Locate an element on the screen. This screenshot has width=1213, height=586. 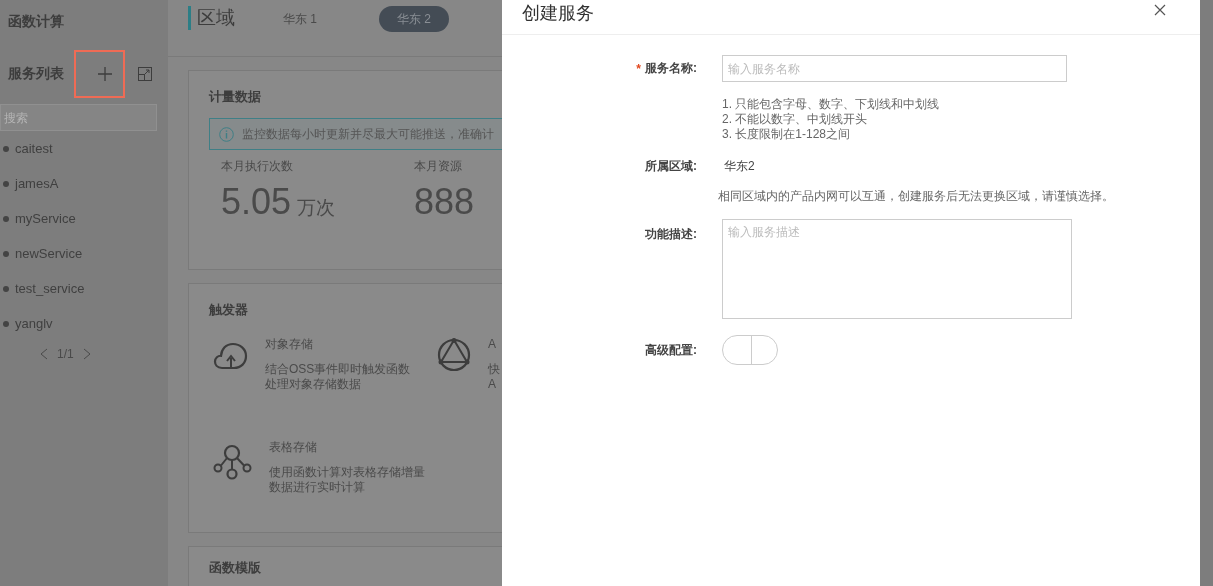
dialog-title: 创建服务 is located at coordinates (558, 13).